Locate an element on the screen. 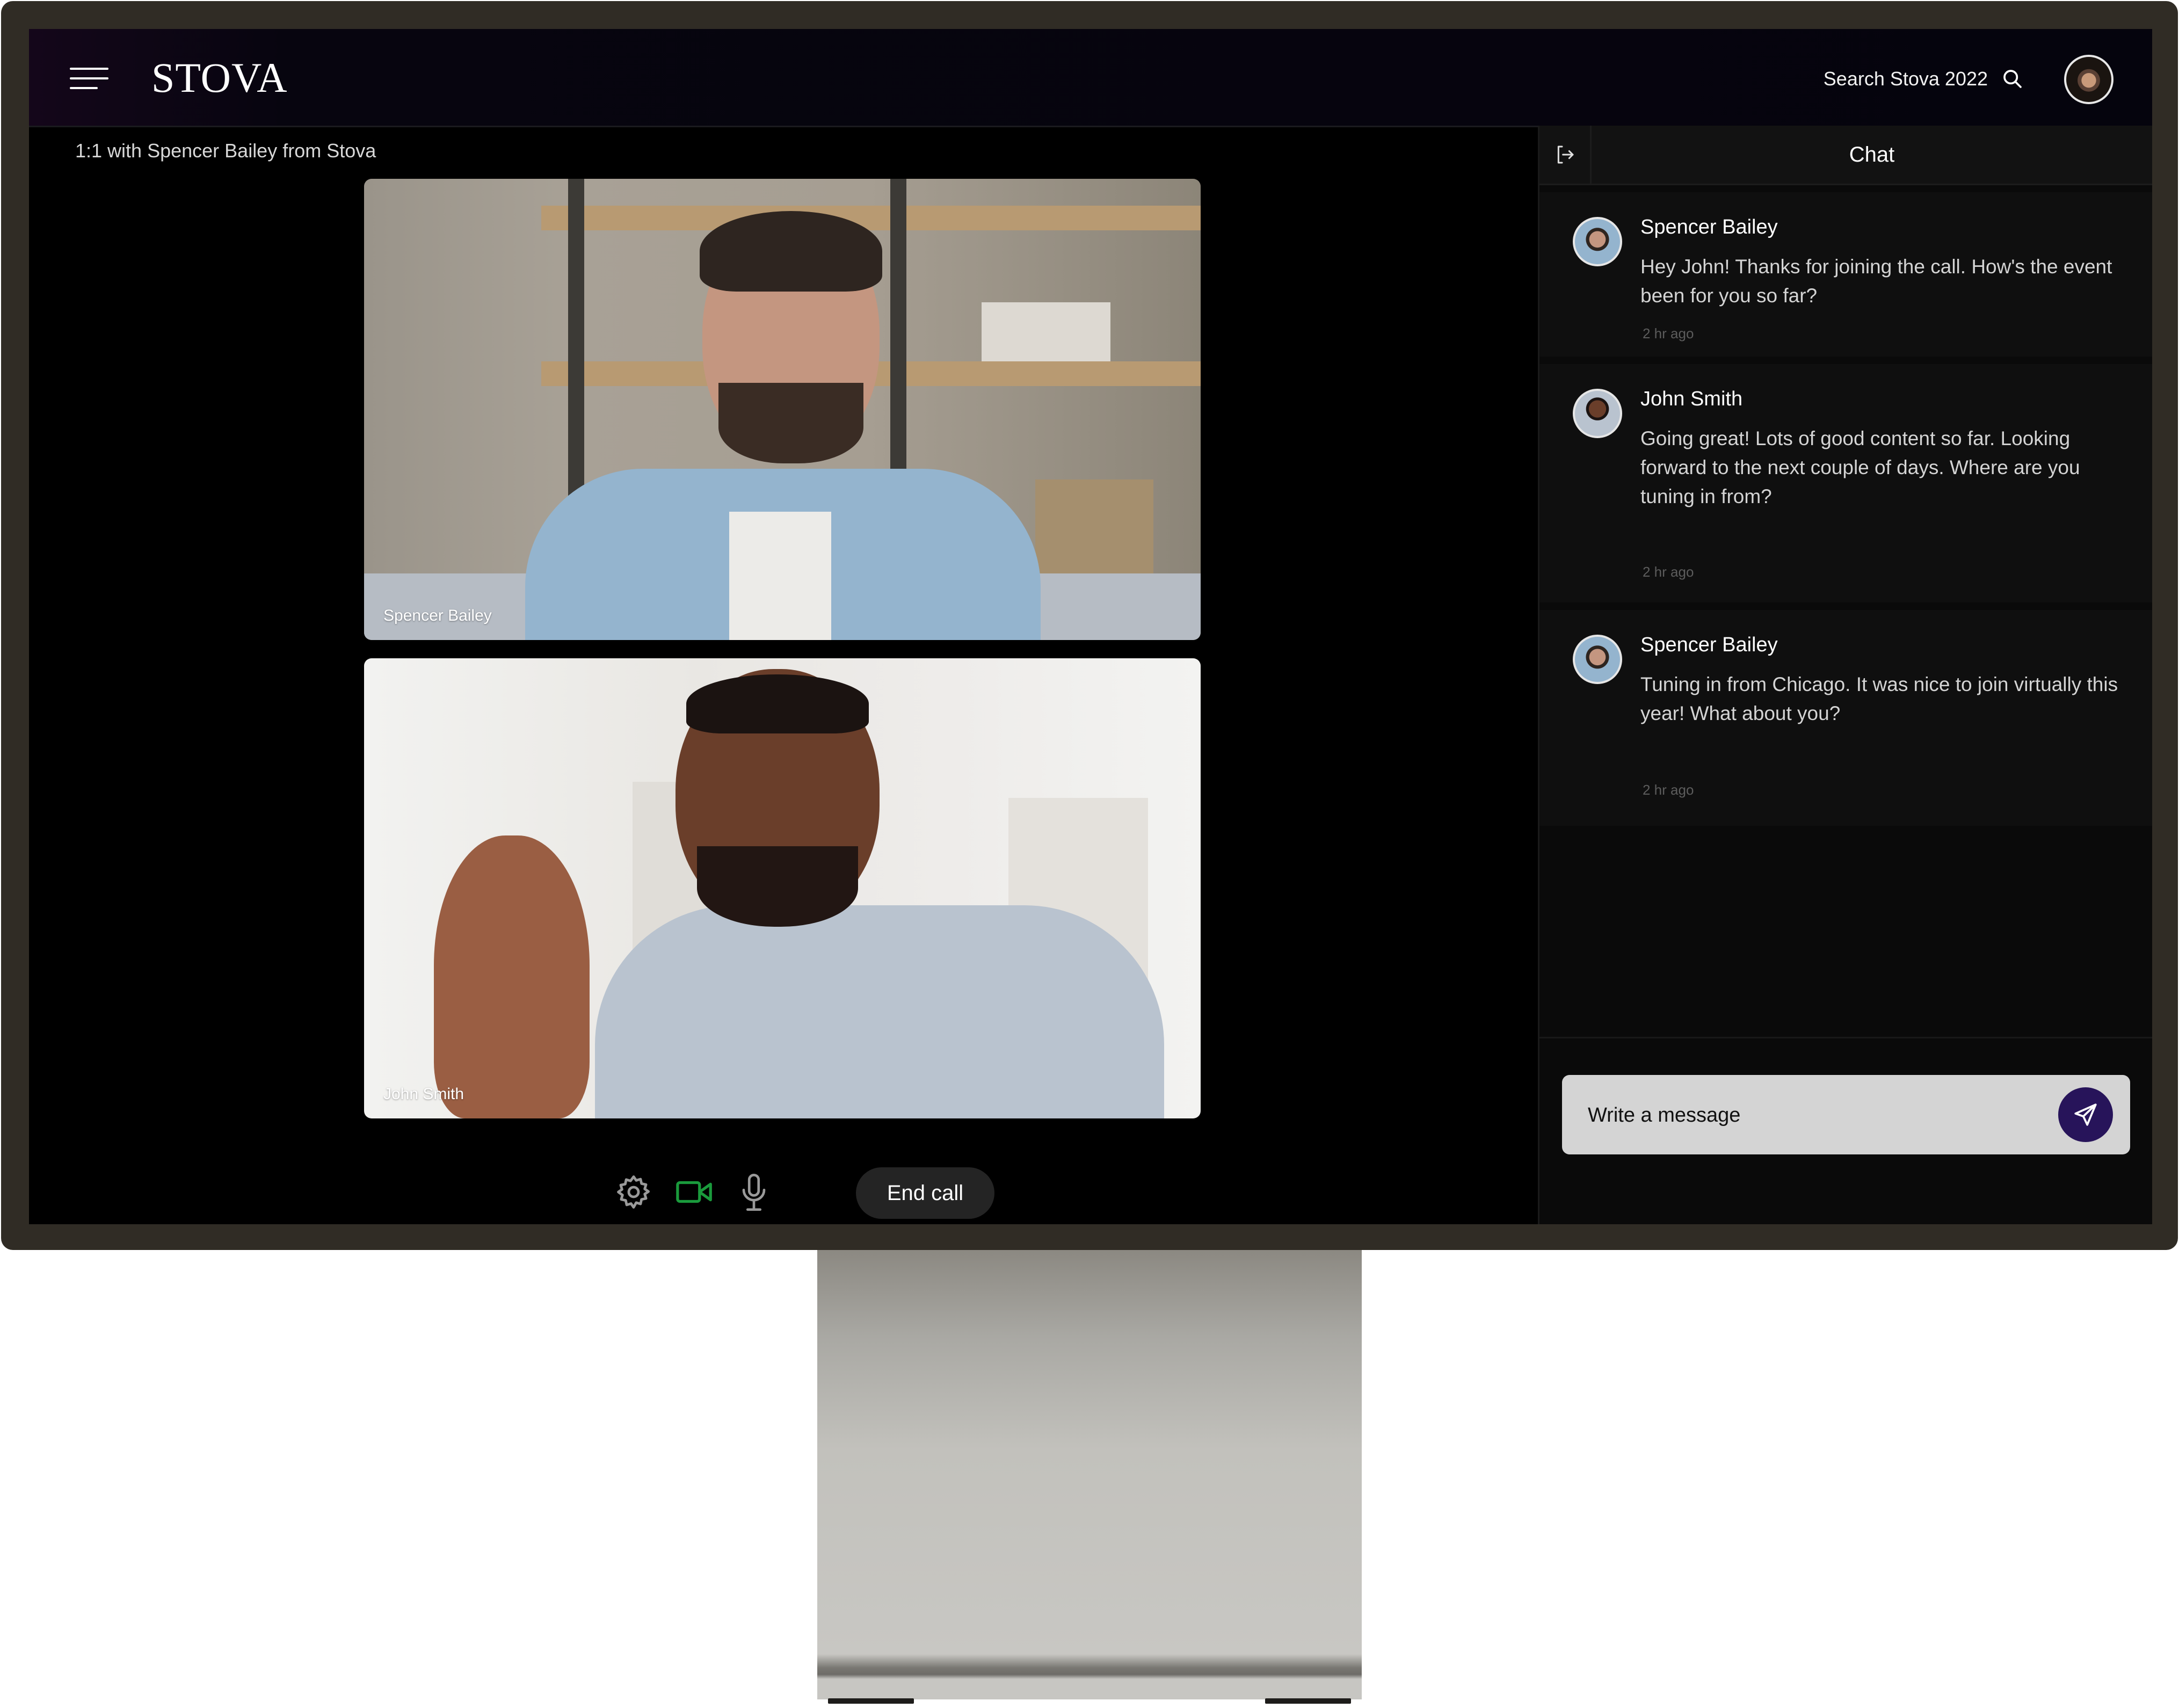 This screenshot has height=1708, width=2179. stand-foot-left is located at coordinates (871, 1701).